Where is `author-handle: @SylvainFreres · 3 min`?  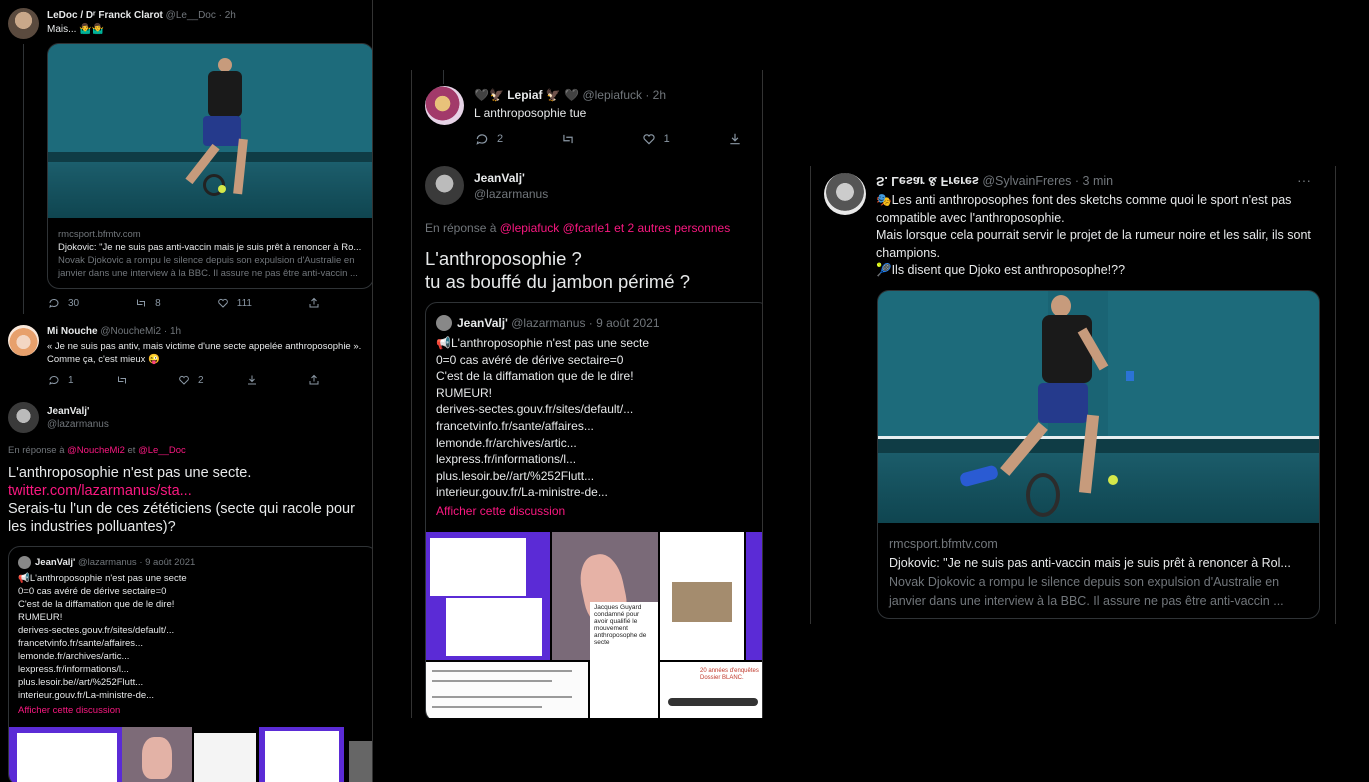
author-handle: @SylvainFreres · 3 min is located at coordinates (1047, 181).